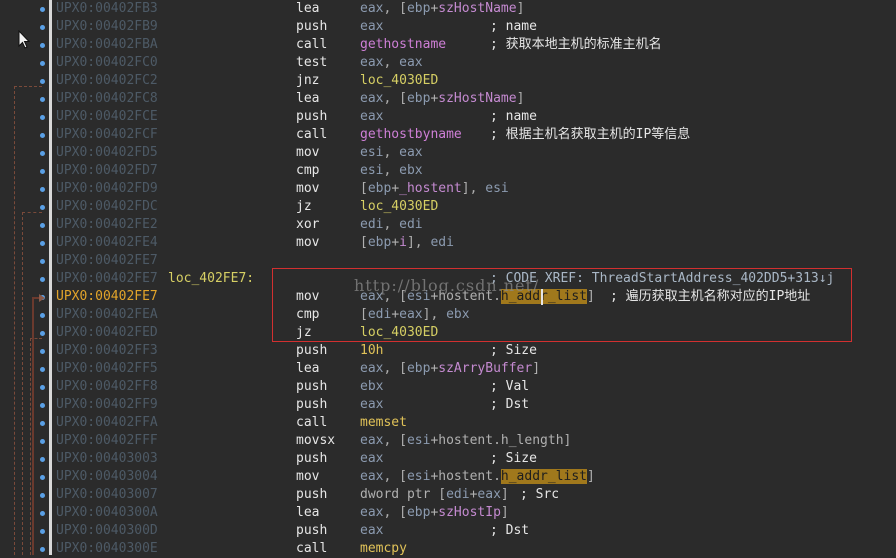  I want to click on mnemonic: mov, so click(308, 242).